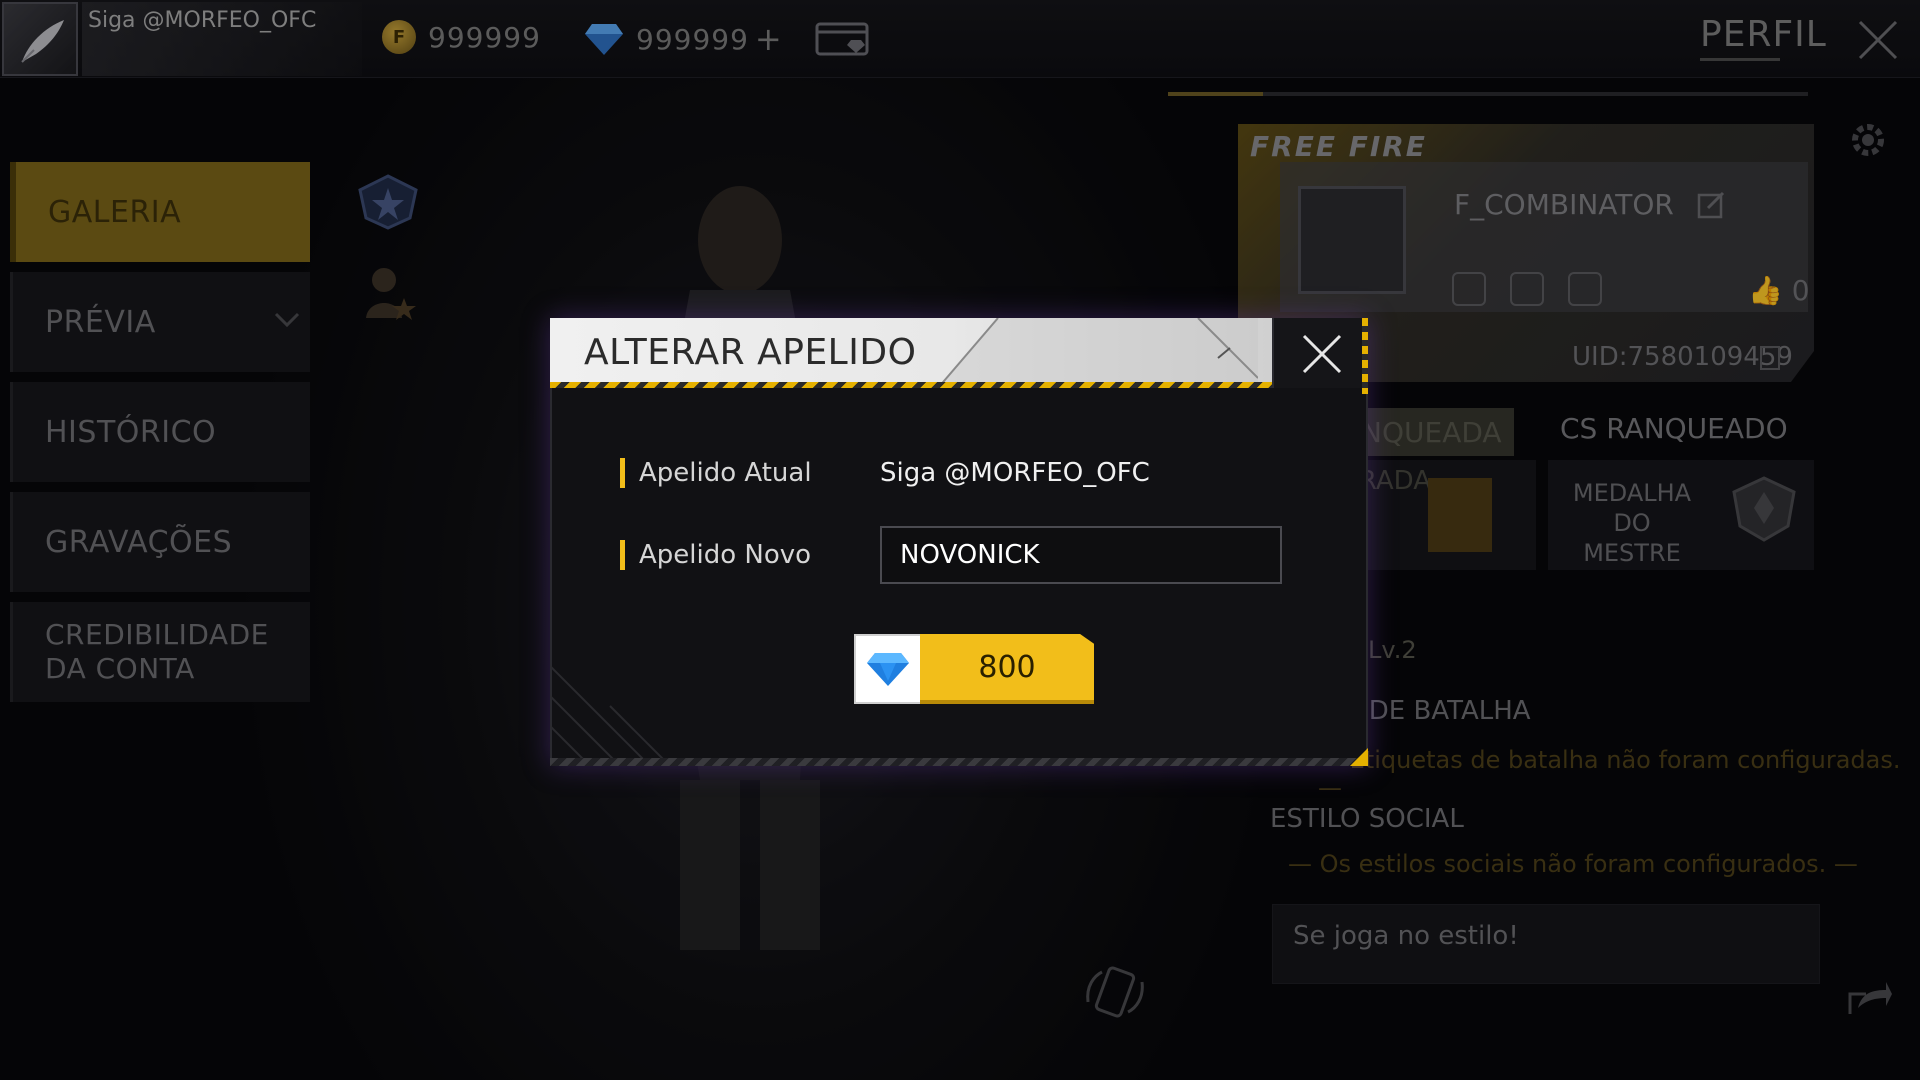 The height and width of the screenshot is (1080, 1920). Describe the element at coordinates (1007, 669) in the screenshot. I see `price-label: 800` at that location.